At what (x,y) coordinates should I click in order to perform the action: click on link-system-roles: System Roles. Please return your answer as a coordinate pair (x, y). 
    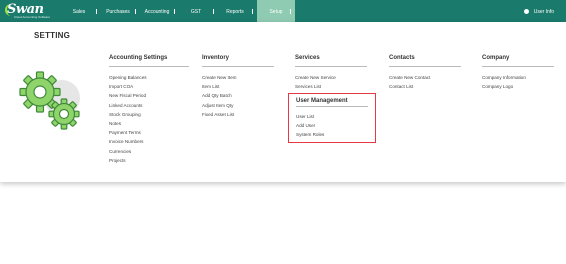
    Looking at the image, I should click on (310, 134).